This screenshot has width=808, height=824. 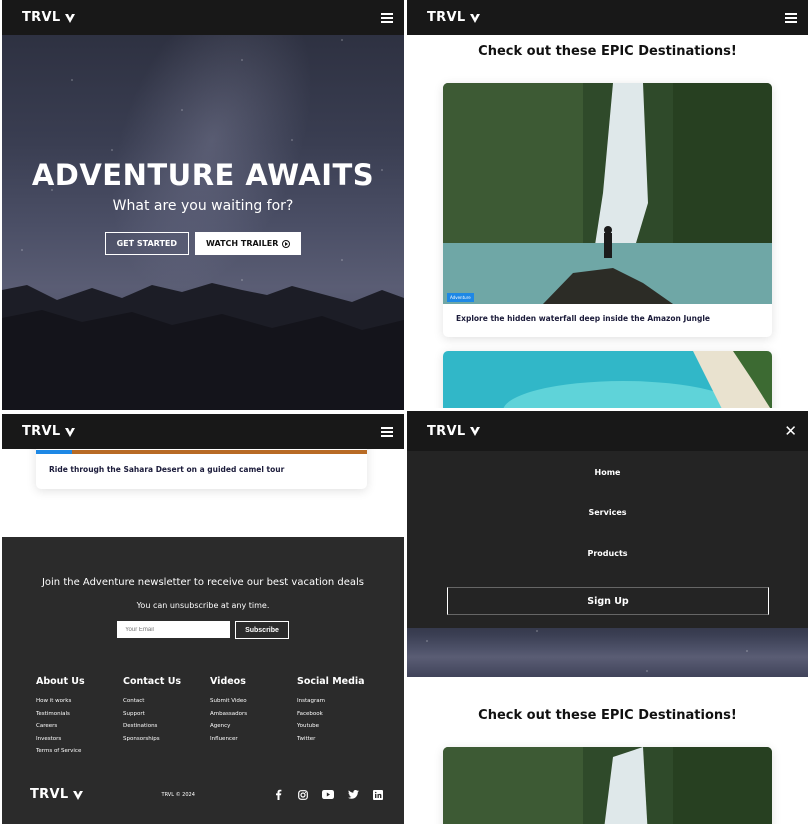 I want to click on footer-link: Destinations, so click(x=166, y=726).